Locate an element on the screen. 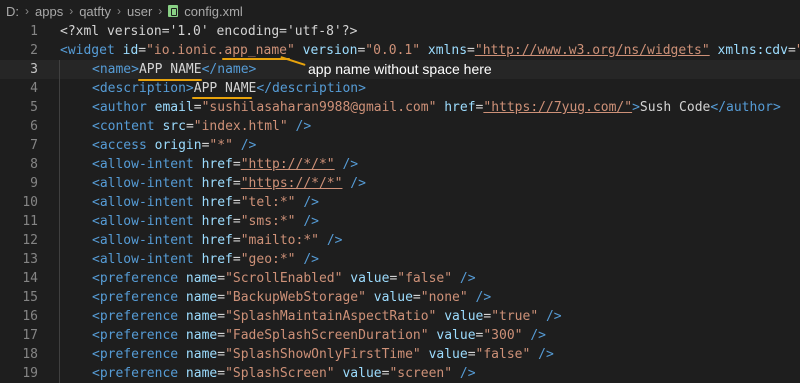  line-number: 4 is located at coordinates (34, 88).